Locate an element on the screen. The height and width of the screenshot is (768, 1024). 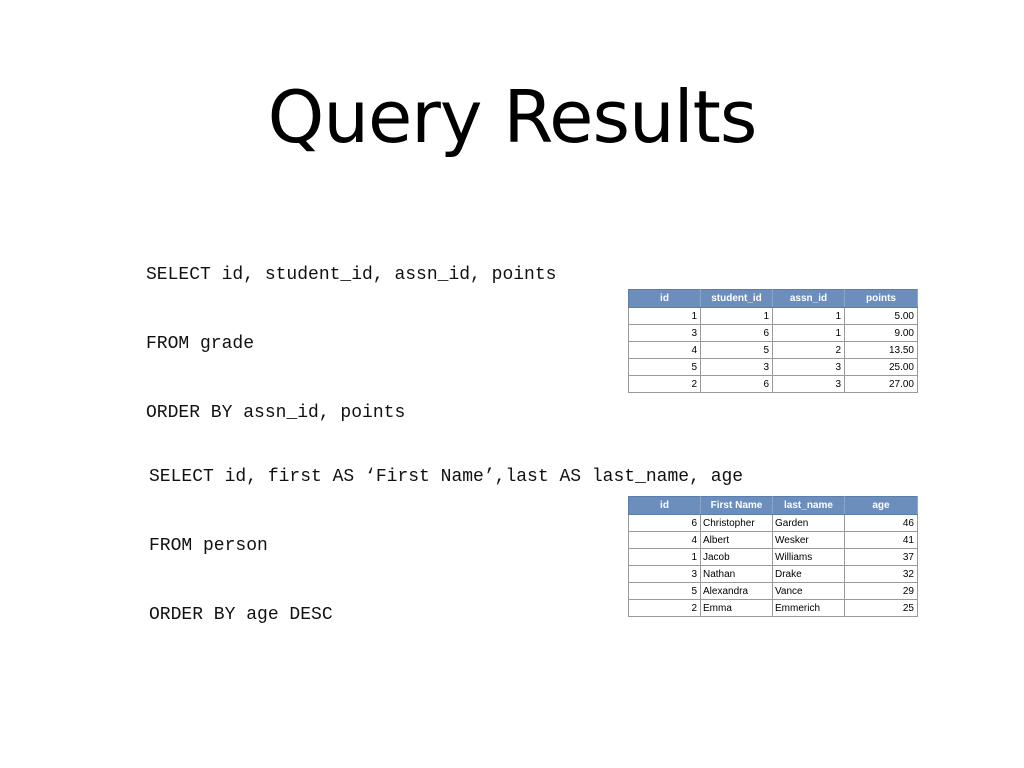
cell-age: 32 is located at coordinates (881, 574).